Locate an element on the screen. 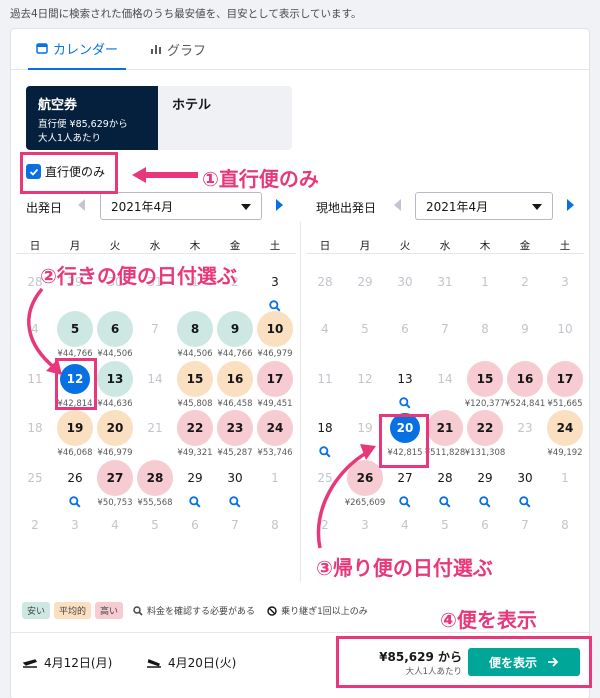 Image resolution: width=600 pixels, height=698 pixels. depart-month-select: 2021年4月 is located at coordinates (181, 206).